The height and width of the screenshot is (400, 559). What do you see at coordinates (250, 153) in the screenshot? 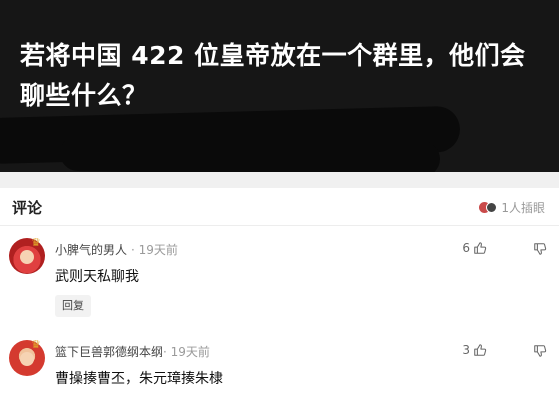
I see `redaction-smear` at bounding box center [250, 153].